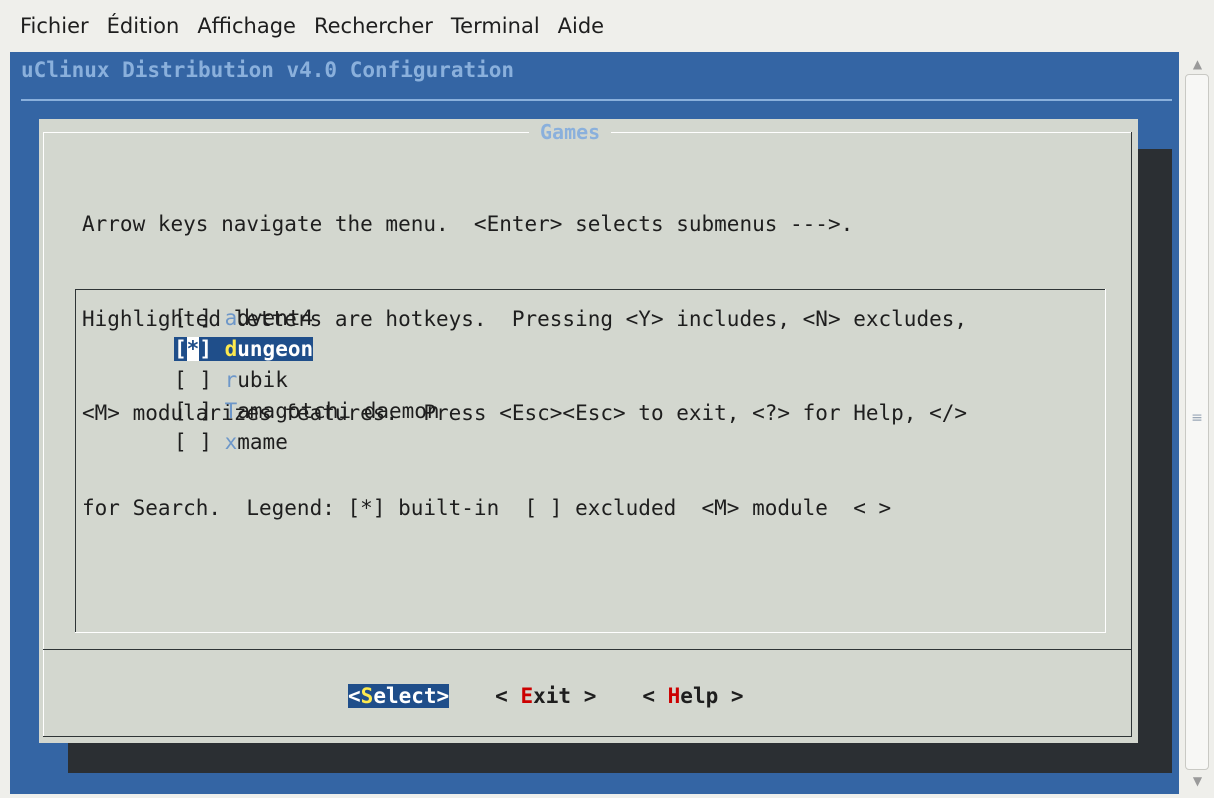 This screenshot has width=1214, height=798. What do you see at coordinates (373, 26) in the screenshot?
I see `menu-rechercher: Rechercher` at bounding box center [373, 26].